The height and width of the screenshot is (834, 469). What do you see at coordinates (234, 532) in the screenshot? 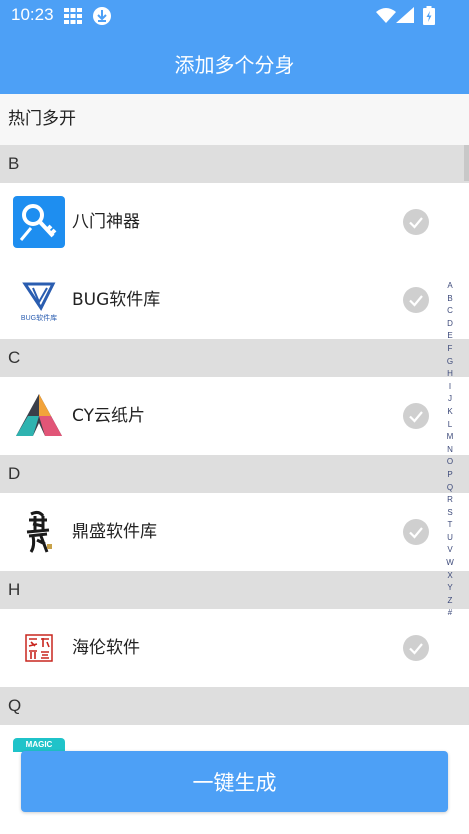
I see `list-item: 鼎盛软件库` at bounding box center [234, 532].